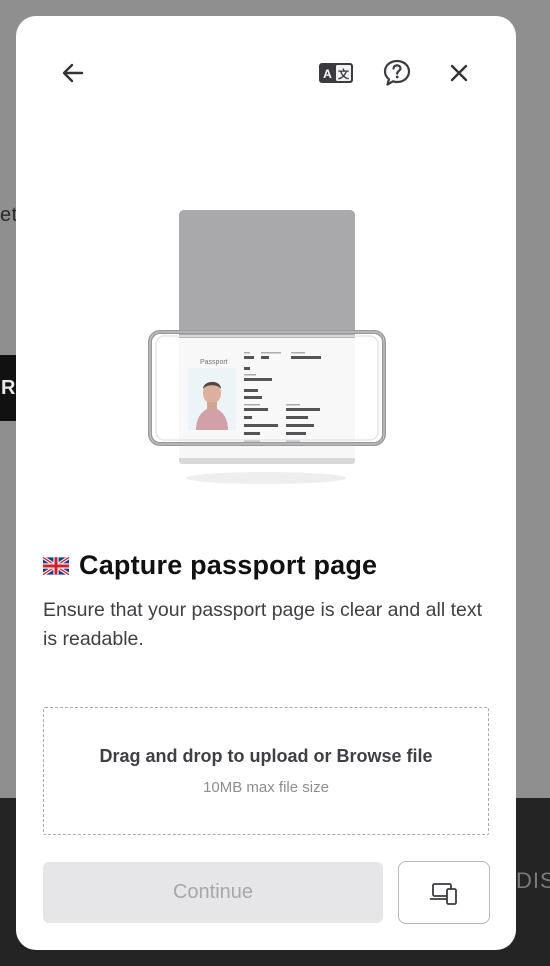  I want to click on arrow-left-icon, so click(73, 73).